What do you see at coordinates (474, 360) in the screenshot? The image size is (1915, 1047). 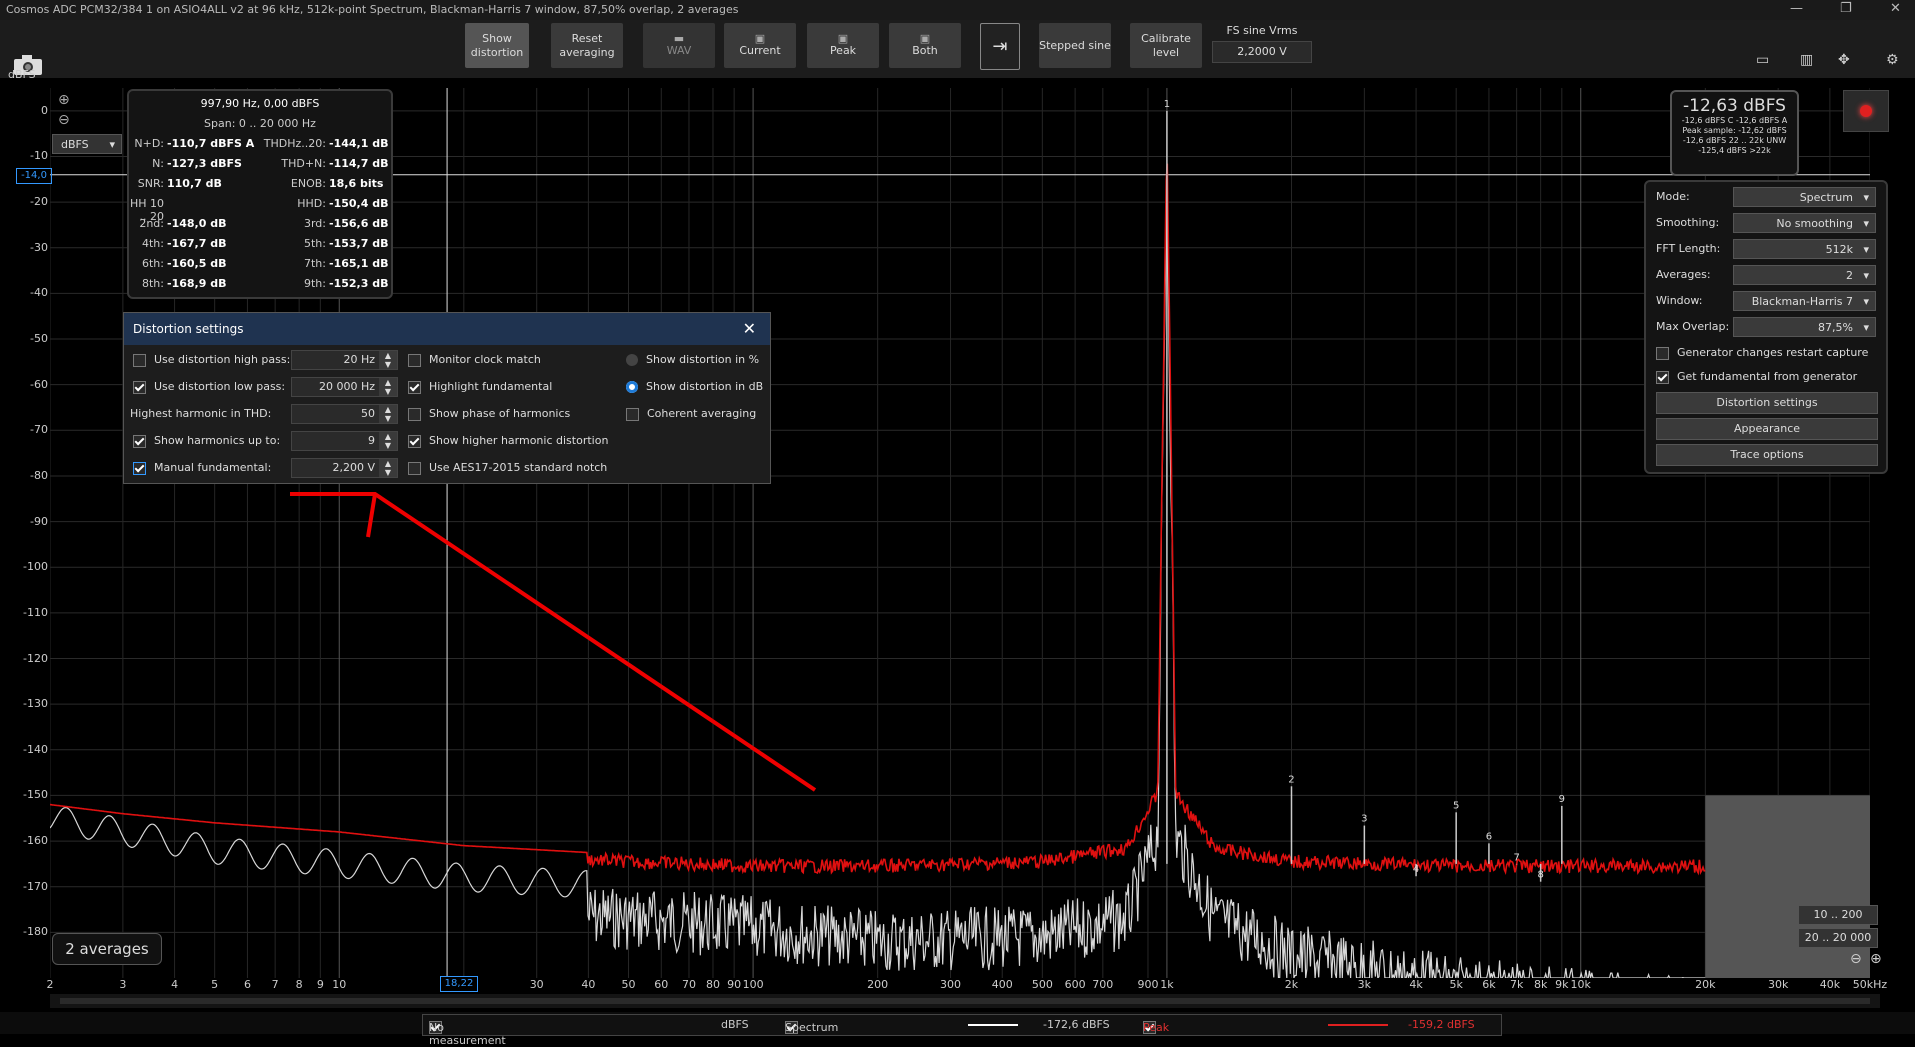 I see `monitor-row: Monitor clock match` at bounding box center [474, 360].